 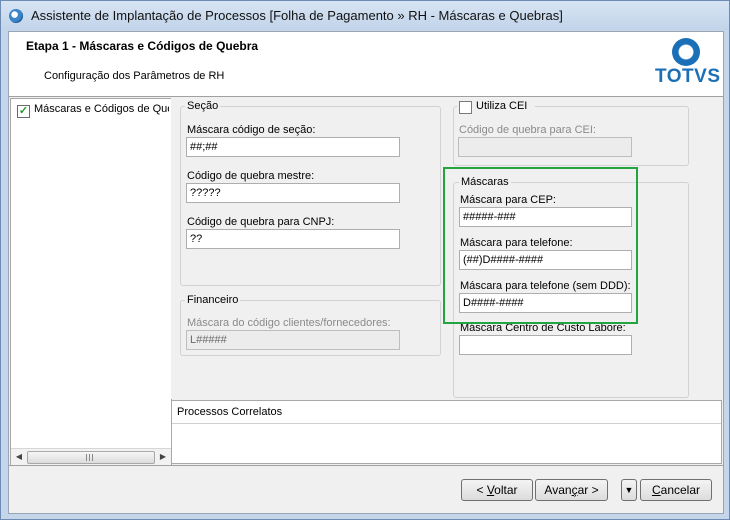 What do you see at coordinates (293, 147) in the screenshot?
I see `mascara-secao-input: ##;##` at bounding box center [293, 147].